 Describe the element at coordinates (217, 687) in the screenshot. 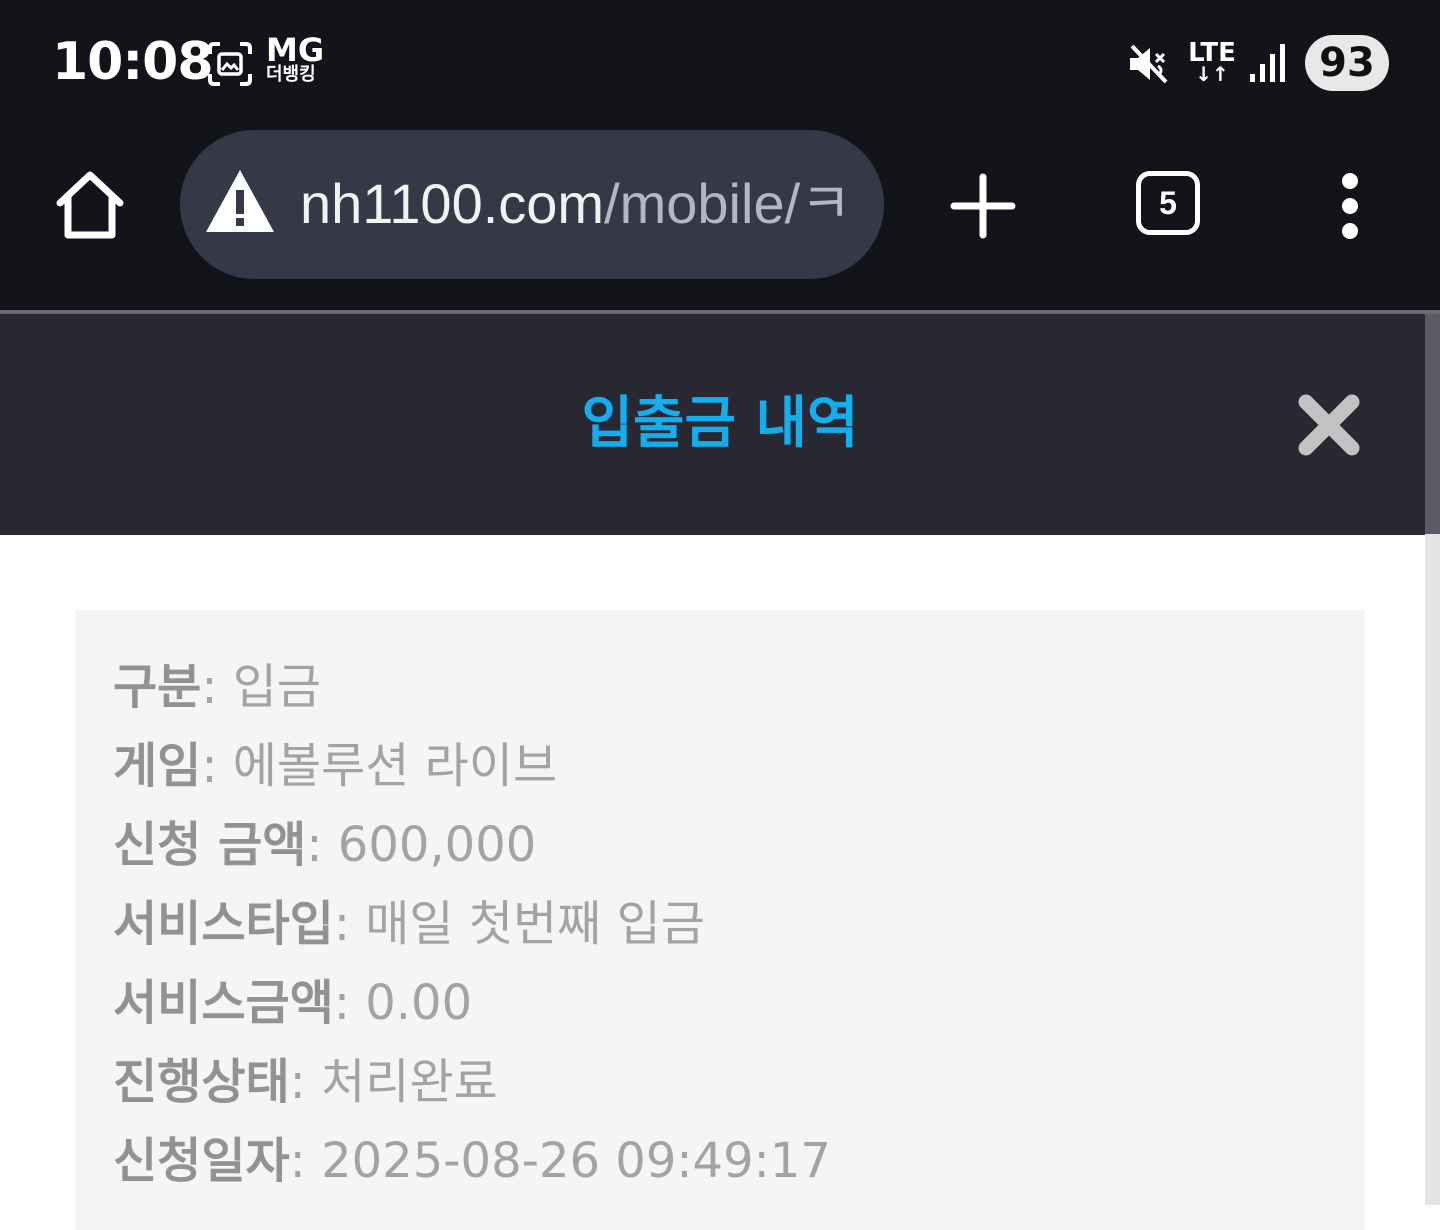

I see `detail-type: 구분: 입금` at that location.